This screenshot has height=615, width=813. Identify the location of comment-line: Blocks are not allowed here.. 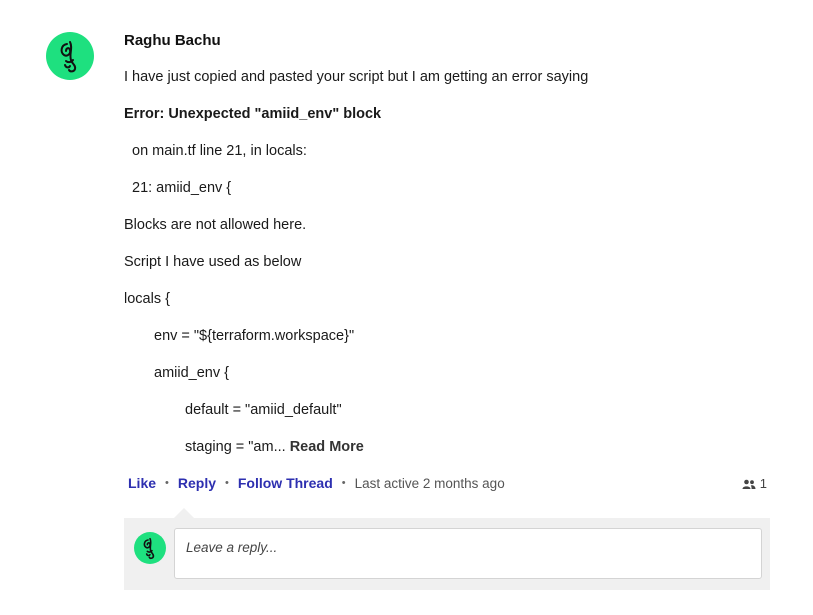
(215, 225).